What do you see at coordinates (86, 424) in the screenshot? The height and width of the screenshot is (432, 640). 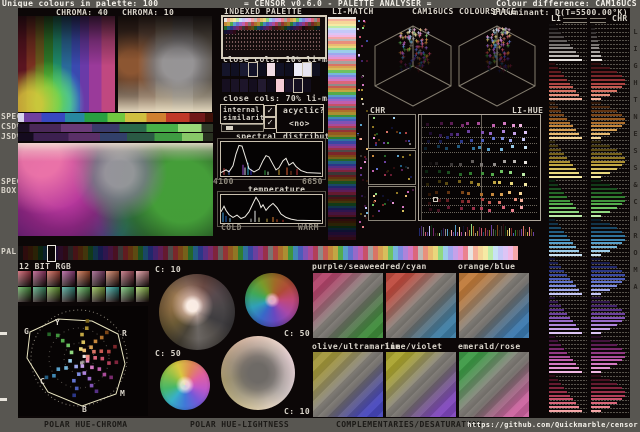 I see `polar-hue-chroma-caption: POLAR HUE-CHROMA` at bounding box center [86, 424].